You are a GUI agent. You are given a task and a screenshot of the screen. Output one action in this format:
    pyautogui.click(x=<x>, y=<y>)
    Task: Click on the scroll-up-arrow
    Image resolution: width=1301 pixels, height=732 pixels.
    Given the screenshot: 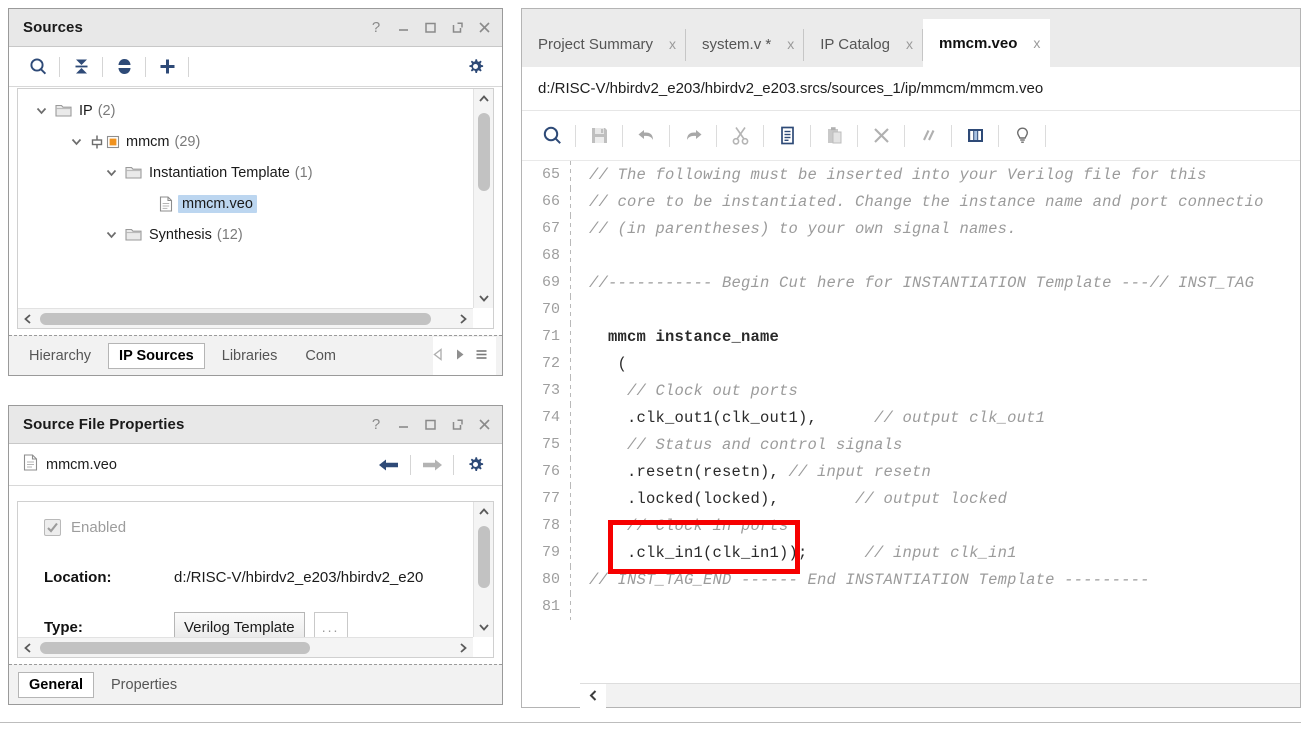 What is the action you would take?
    pyautogui.click(x=484, y=99)
    